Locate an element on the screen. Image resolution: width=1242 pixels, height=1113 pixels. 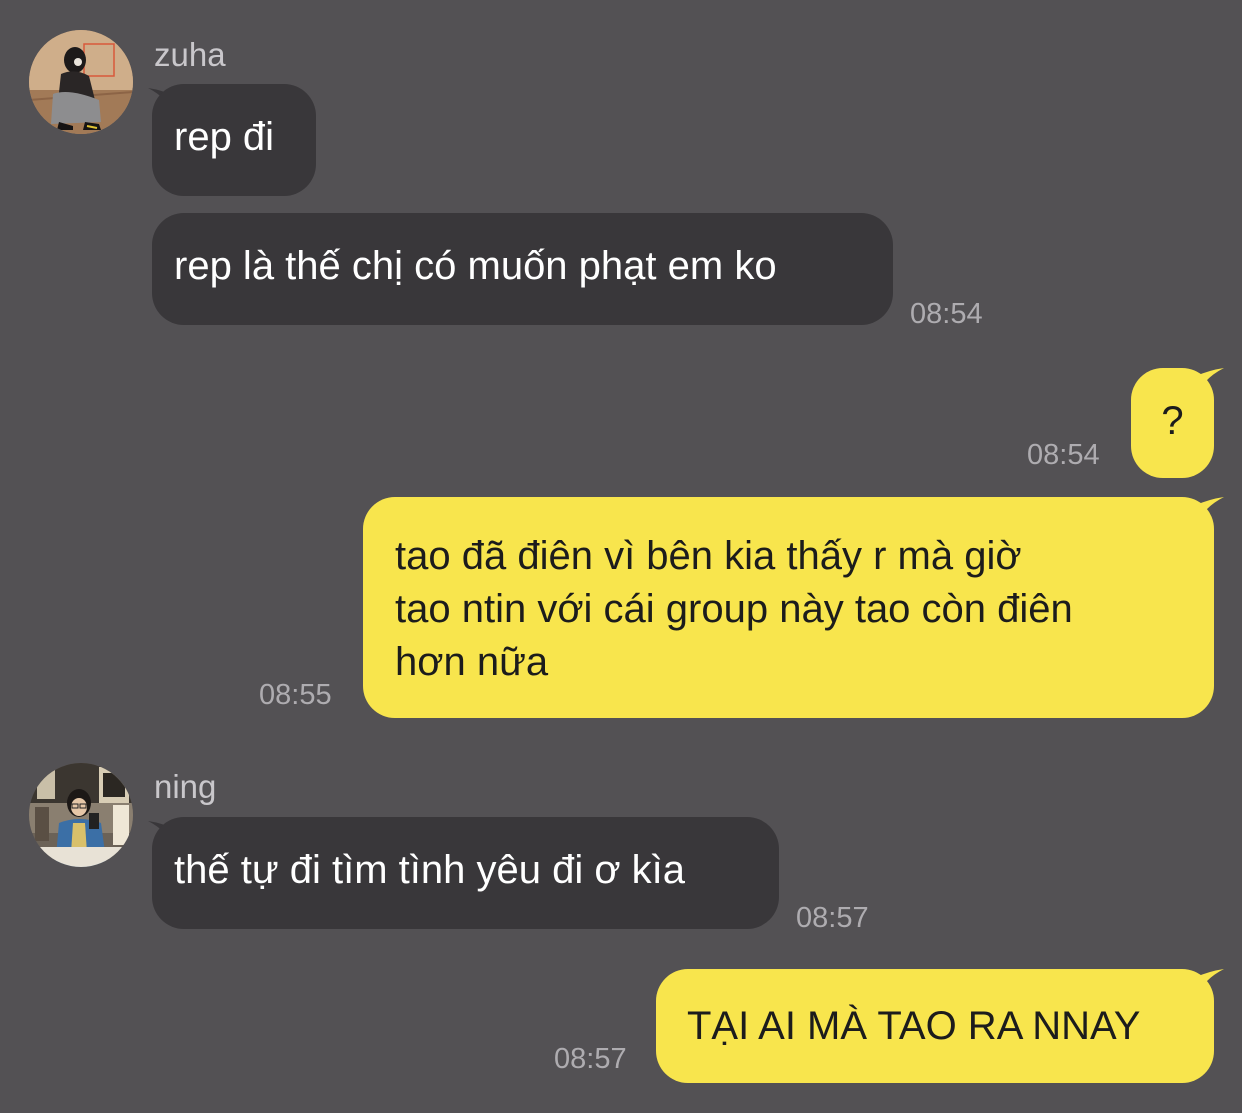
message-text-line: tao đã điên vì bên kia thấy r mà giờ is located at coordinates (708, 556).